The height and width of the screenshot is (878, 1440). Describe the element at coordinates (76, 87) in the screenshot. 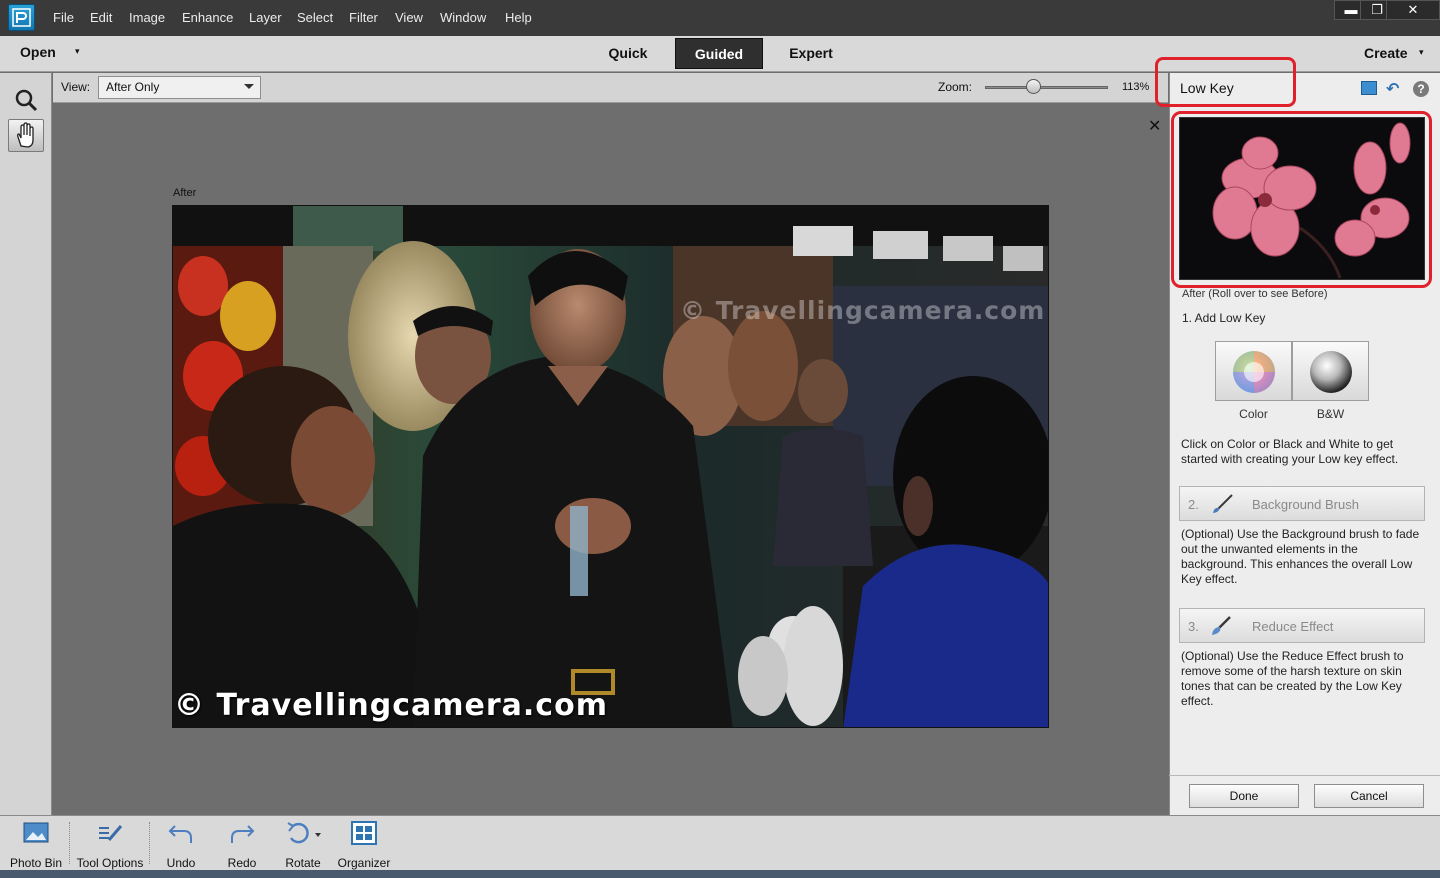

I see `view-label: View:` at that location.